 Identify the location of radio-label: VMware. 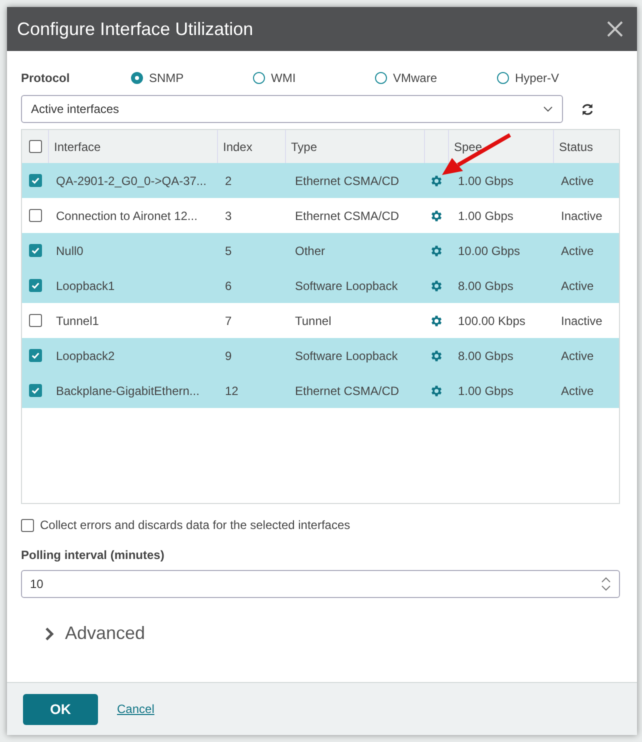
(415, 78).